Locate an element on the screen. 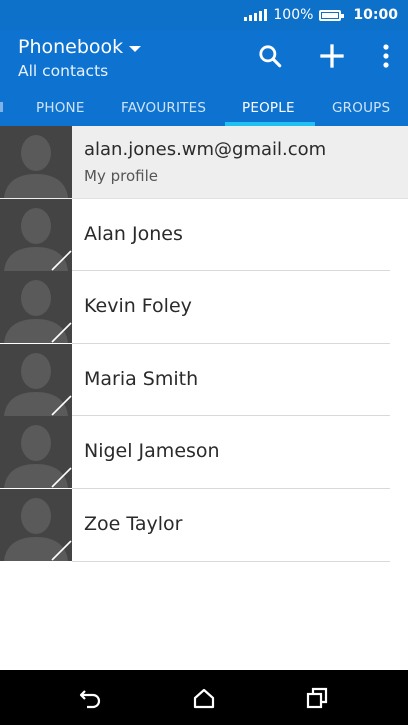 This screenshot has height=725, width=408. app-subtitle: All contacts is located at coordinates (63, 71).